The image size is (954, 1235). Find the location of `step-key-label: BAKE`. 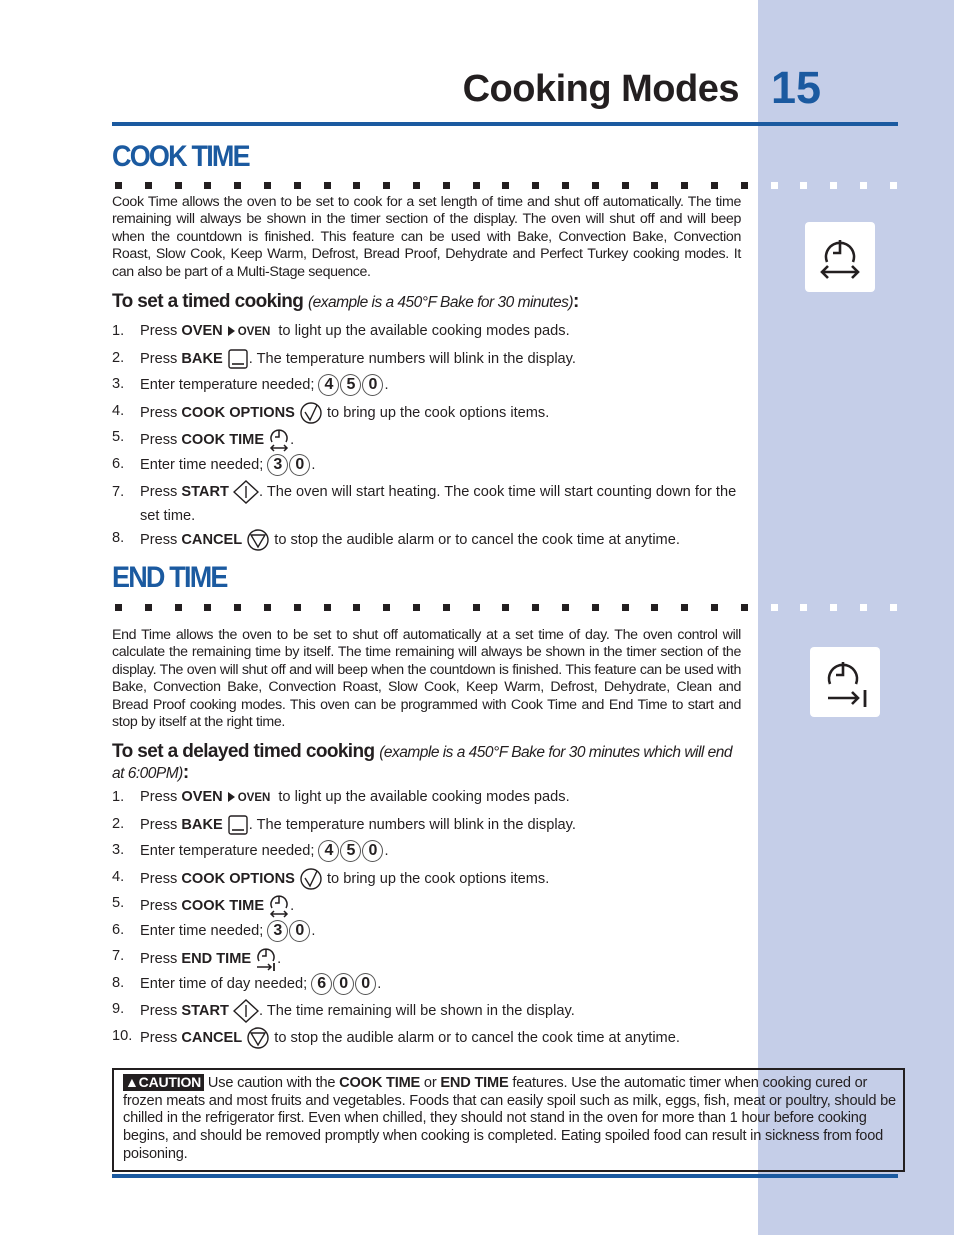

step-key-label: BAKE is located at coordinates (202, 824).